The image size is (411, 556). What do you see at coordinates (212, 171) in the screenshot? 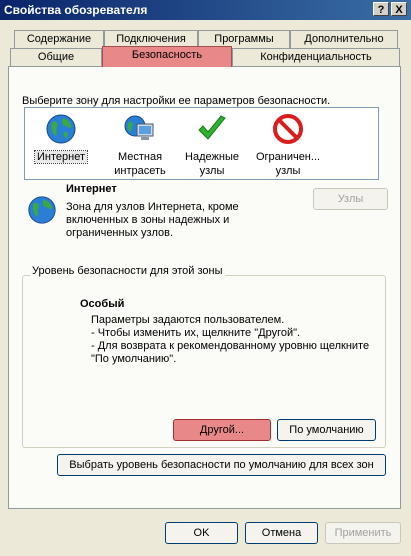
I see `zone-label-trusted-2: узлы` at bounding box center [212, 171].